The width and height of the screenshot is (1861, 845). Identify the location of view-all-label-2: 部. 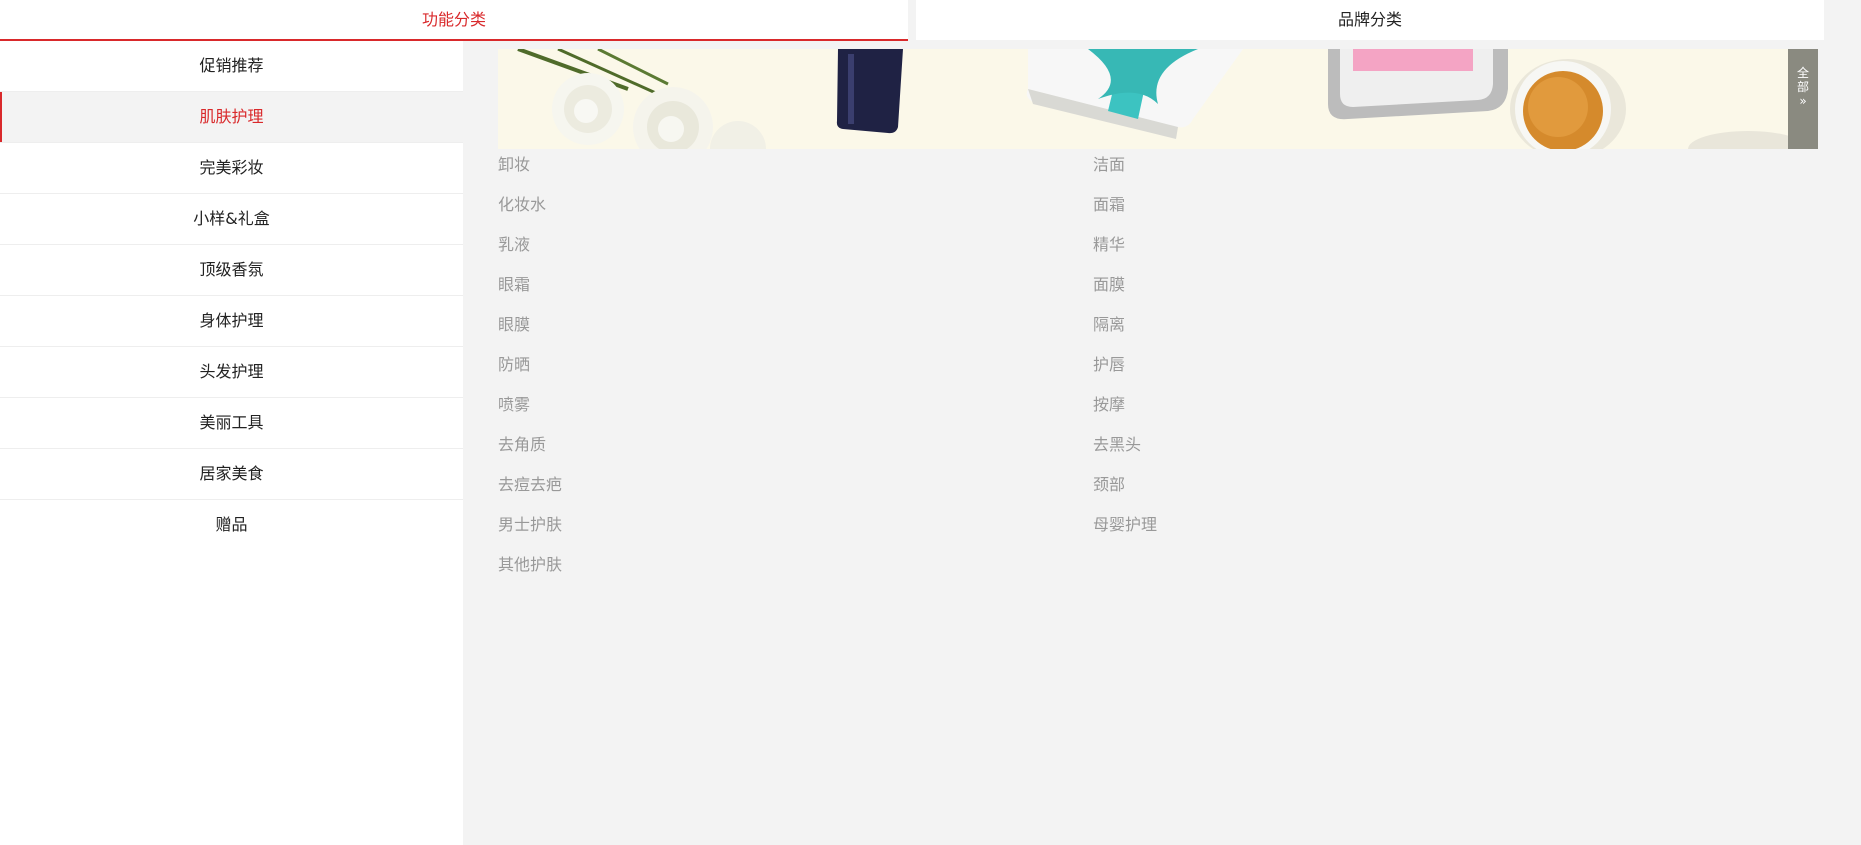
(1802, 87).